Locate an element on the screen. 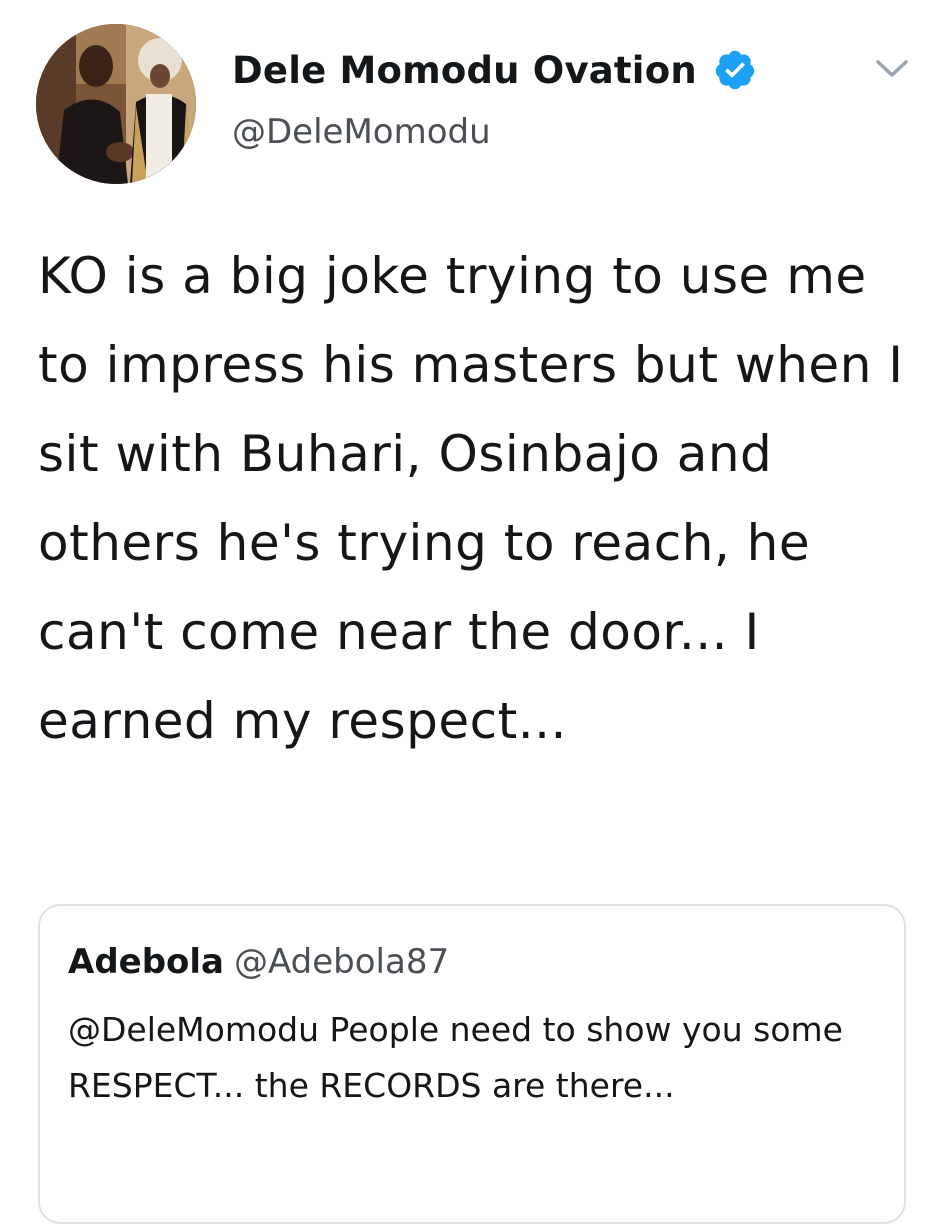 This screenshot has width=945, height=1224. author-name-row: Dele Momodu Ovation is located at coordinates (494, 70).